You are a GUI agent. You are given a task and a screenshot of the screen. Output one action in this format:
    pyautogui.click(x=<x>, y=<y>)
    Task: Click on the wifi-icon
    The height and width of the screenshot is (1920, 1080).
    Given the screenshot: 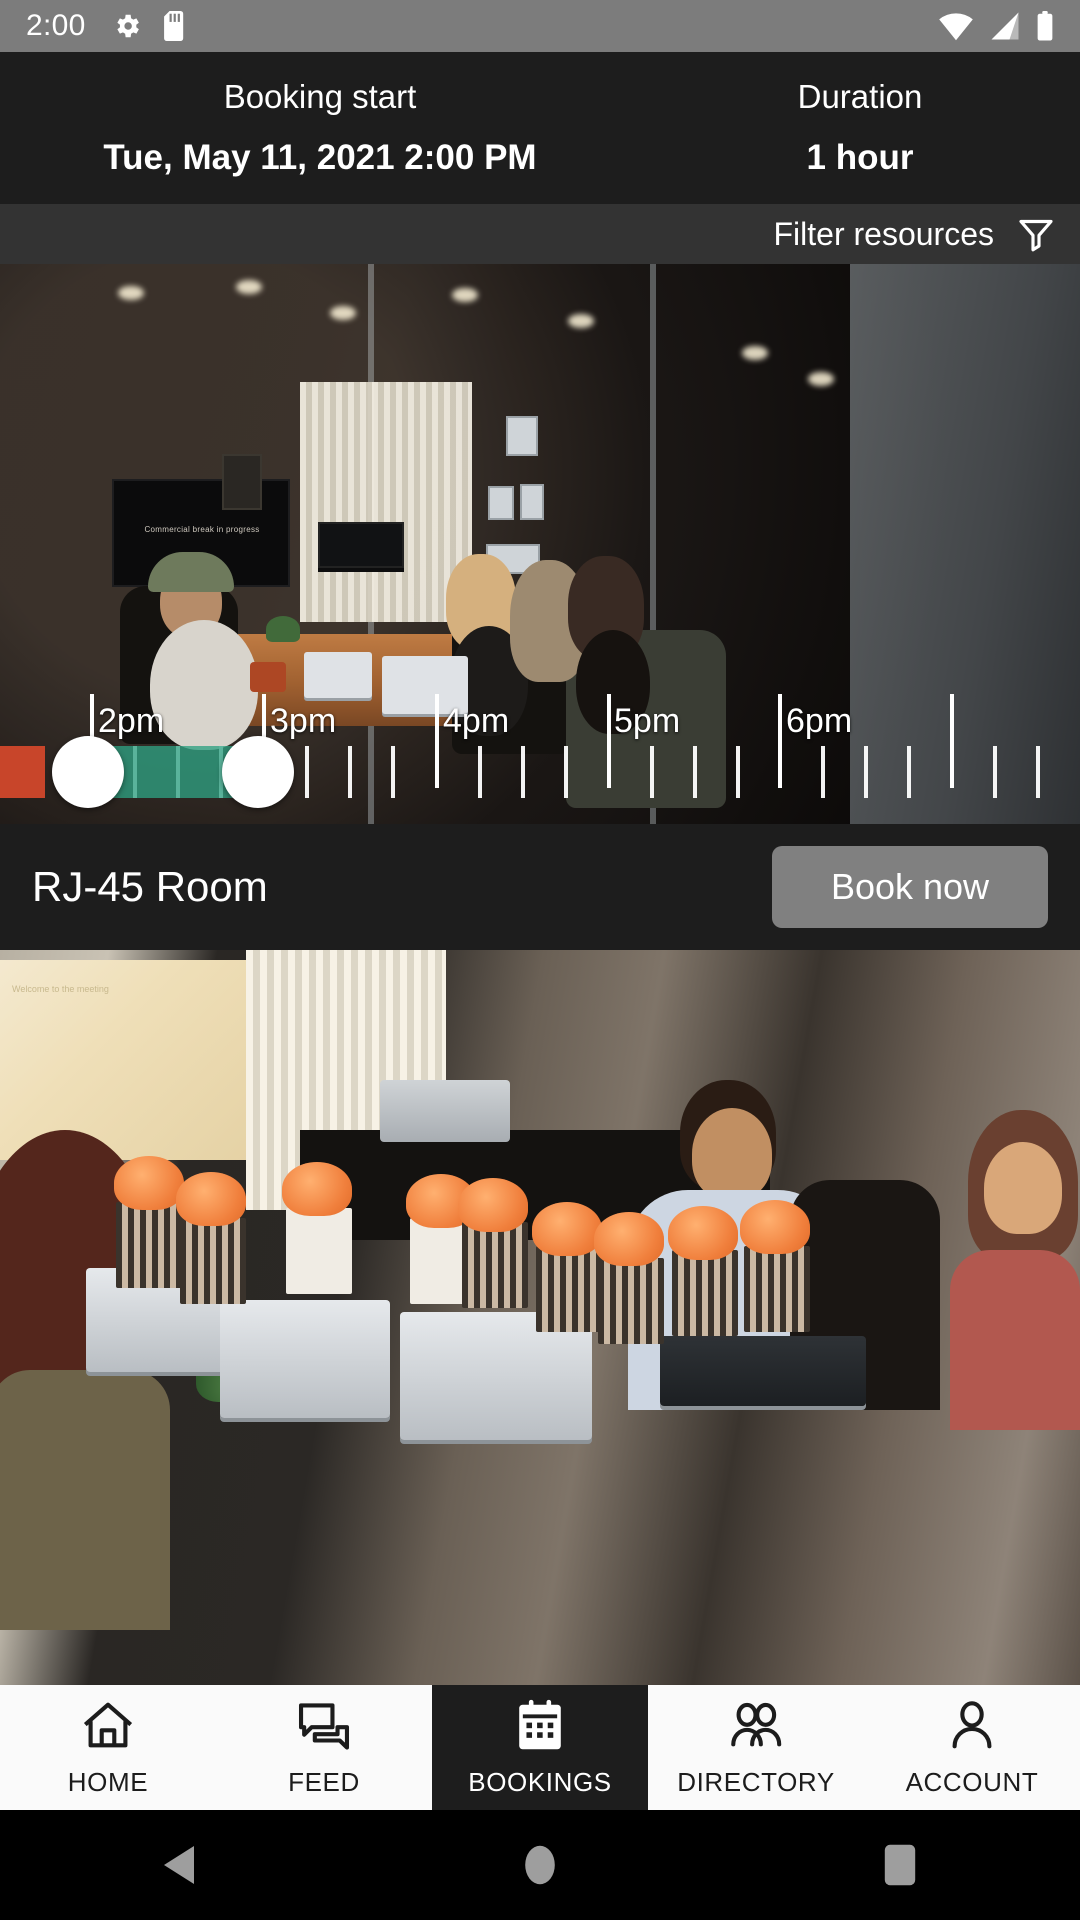 What is the action you would take?
    pyautogui.click(x=956, y=27)
    